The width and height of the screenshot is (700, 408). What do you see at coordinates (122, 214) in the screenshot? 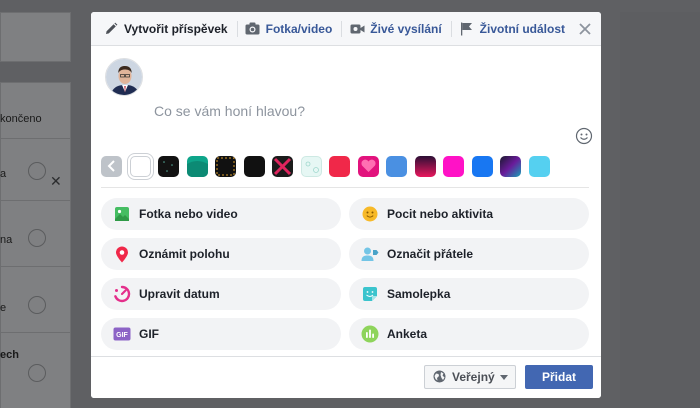
I see `photo-icon` at bounding box center [122, 214].